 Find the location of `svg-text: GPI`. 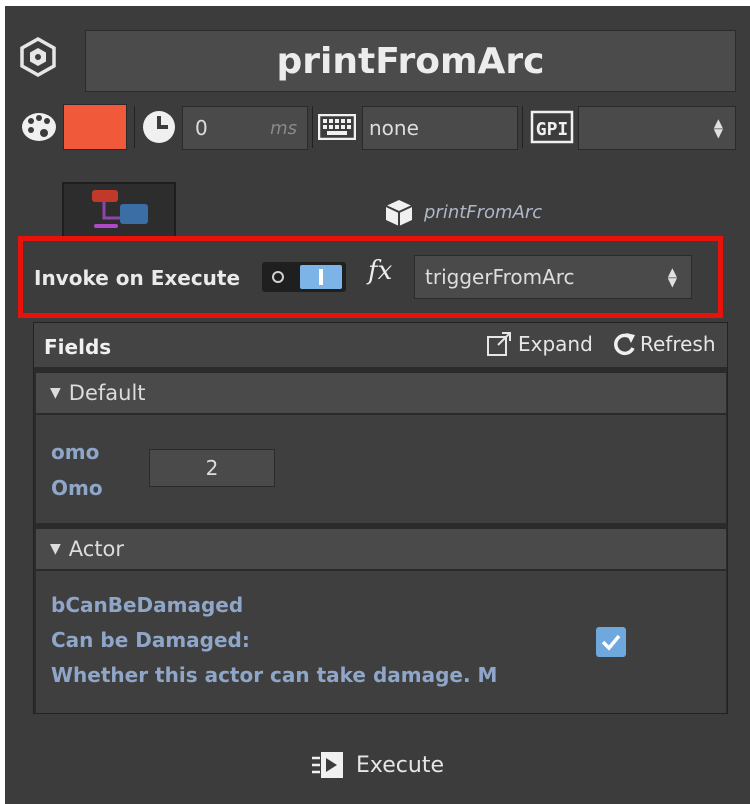

svg-text: GPI is located at coordinates (552, 129).